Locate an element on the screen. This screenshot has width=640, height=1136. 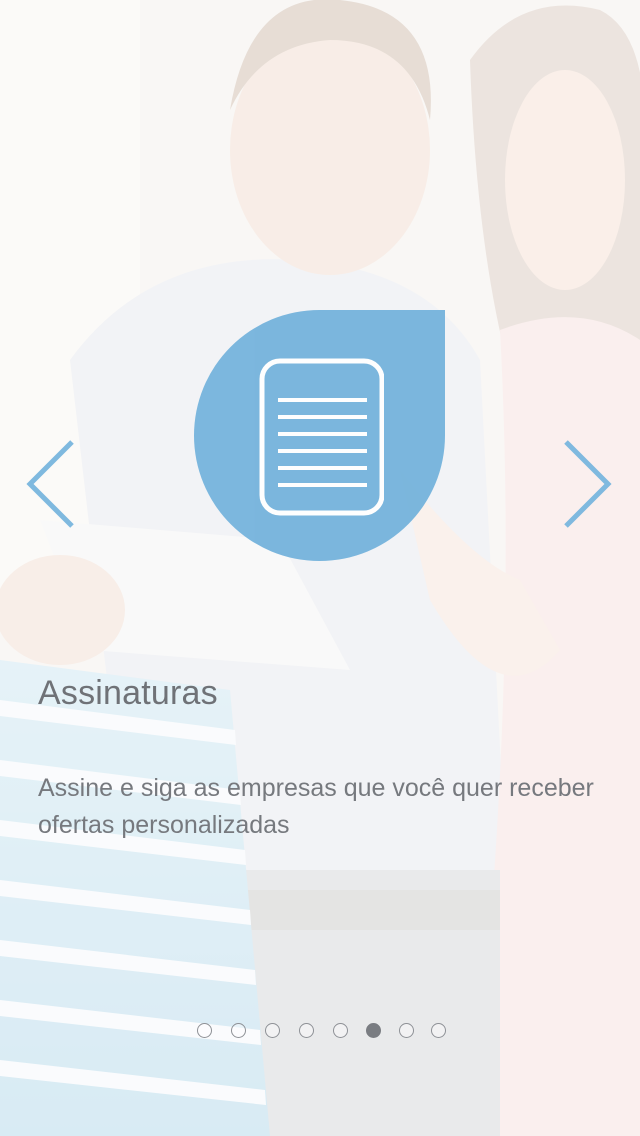
chevron-left-icon is located at coordinates (50, 484).